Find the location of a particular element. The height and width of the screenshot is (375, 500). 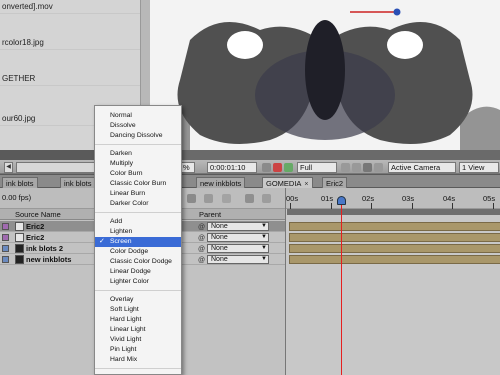

view-select: 1 View is located at coordinates (479, 167).